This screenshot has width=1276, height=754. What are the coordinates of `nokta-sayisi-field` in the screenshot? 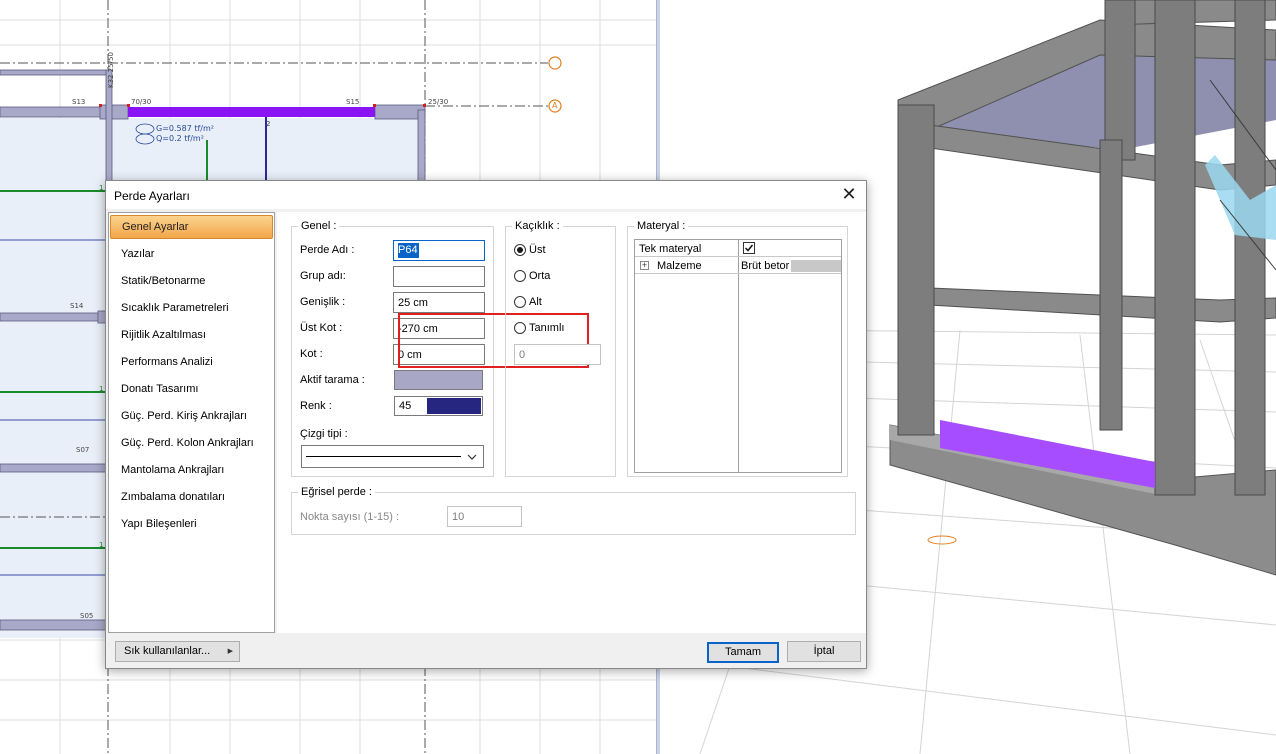 It's located at (484, 516).